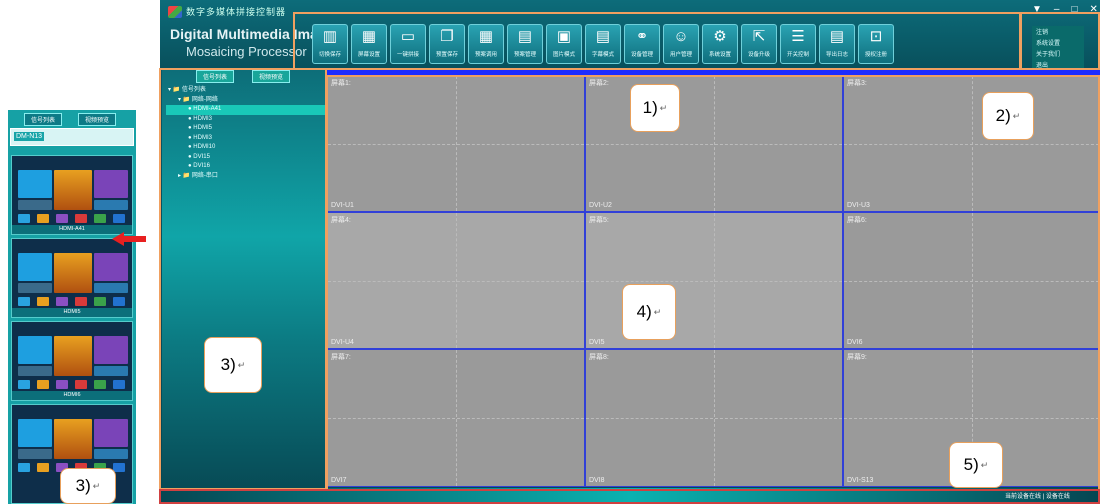 The width and height of the screenshot is (1100, 504). I want to click on callout-5: 5) ↵, so click(976, 465).